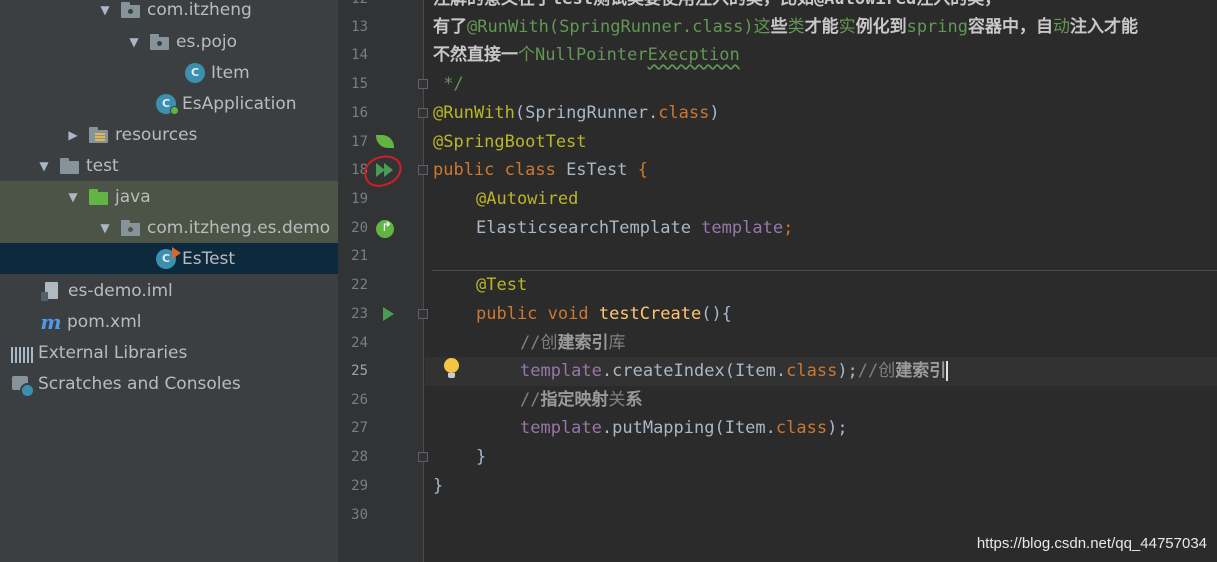  What do you see at coordinates (359, 371) in the screenshot?
I see `line-number-current: 25` at bounding box center [359, 371].